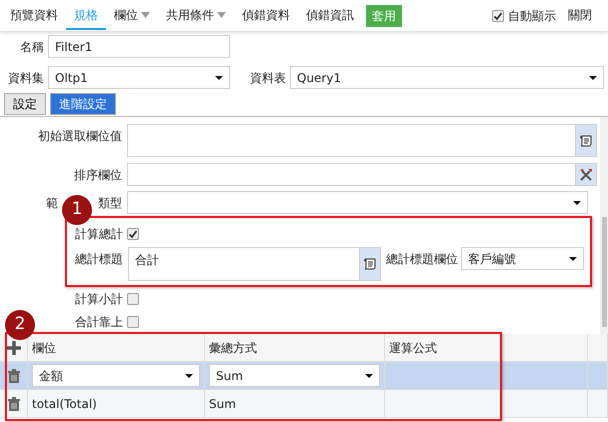  I want to click on field-label: 資料集, so click(25, 78).